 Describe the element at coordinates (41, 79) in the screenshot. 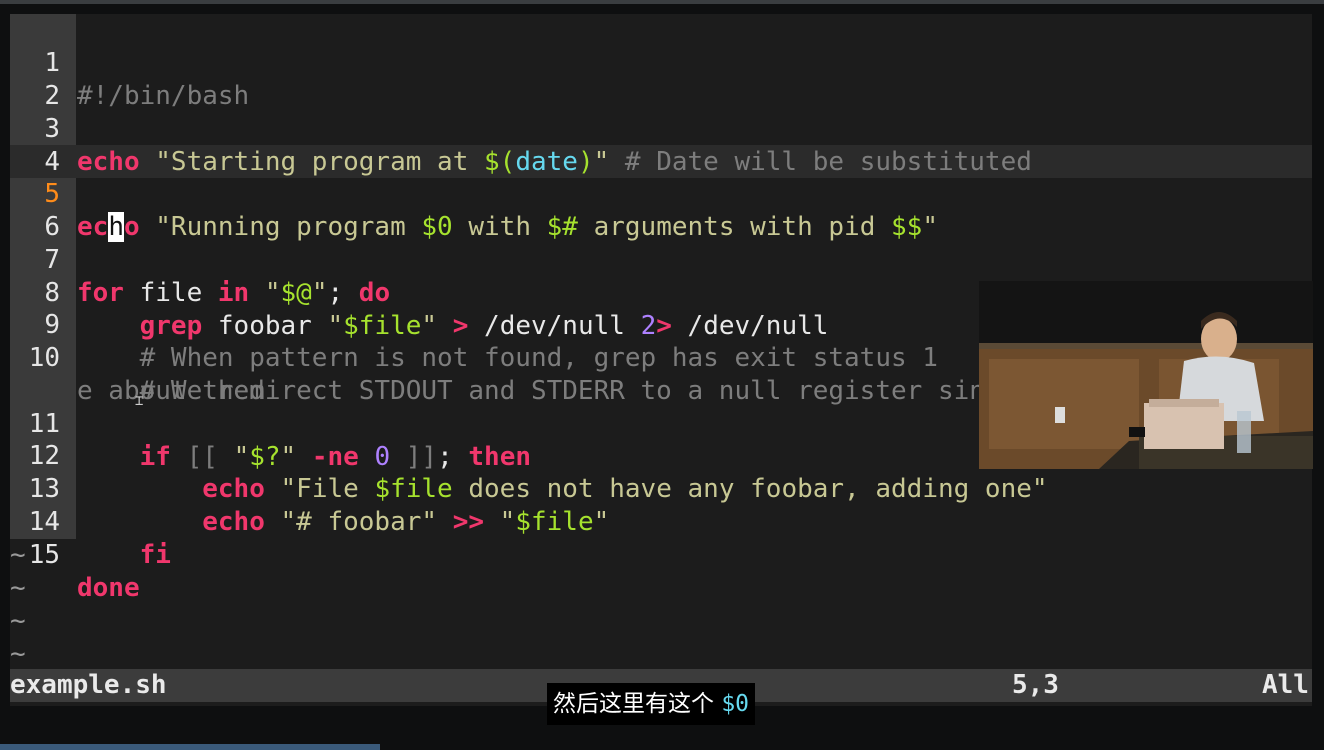

I see `code-line: 2` at that location.